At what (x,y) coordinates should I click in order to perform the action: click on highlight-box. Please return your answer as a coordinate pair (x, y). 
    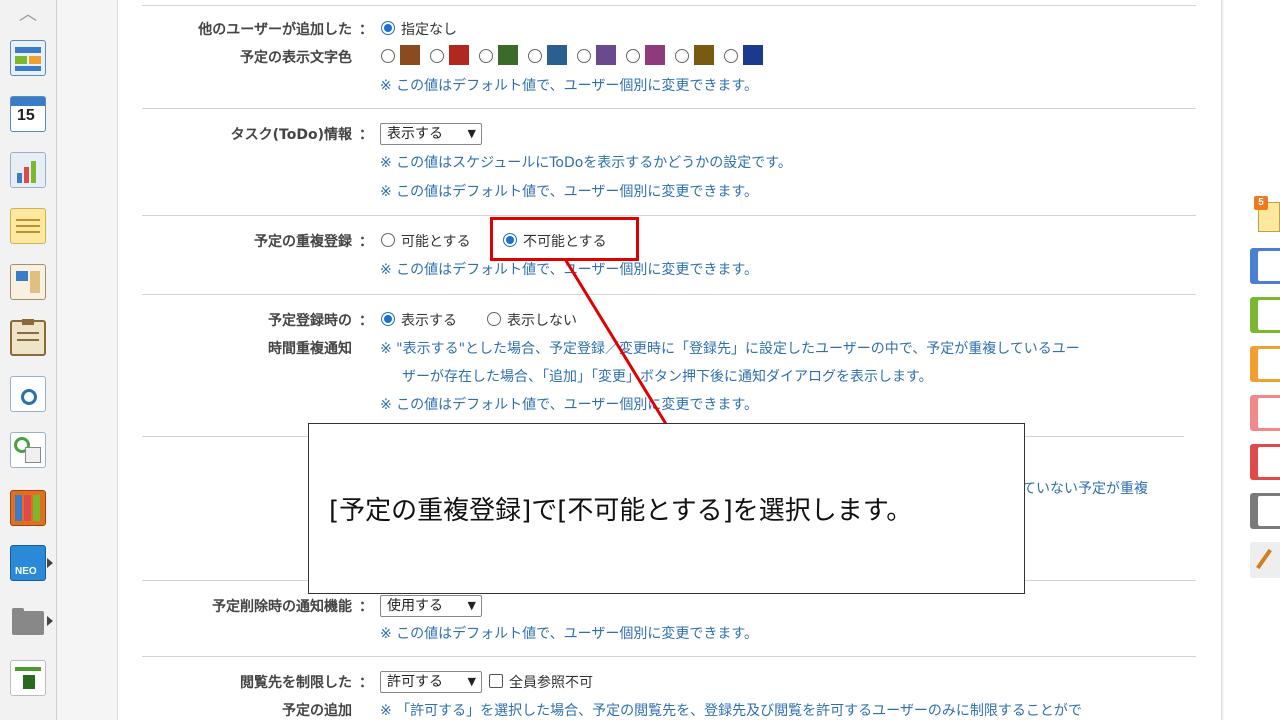
    Looking at the image, I should click on (564, 239).